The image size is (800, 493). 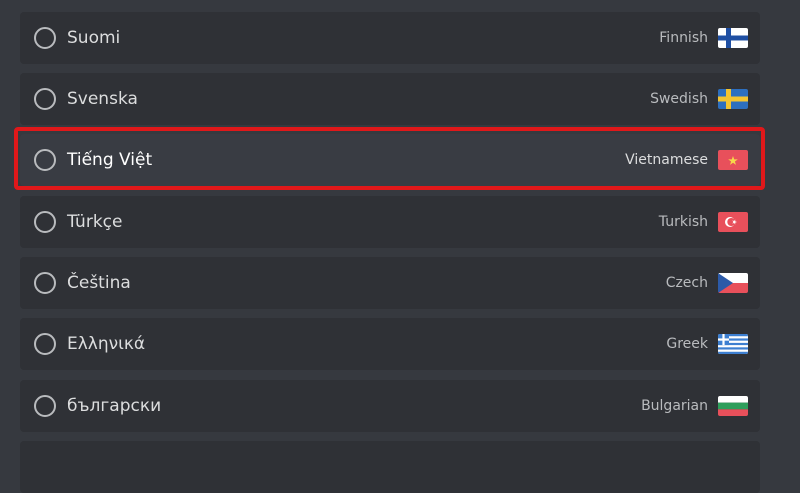 What do you see at coordinates (666, 160) in the screenshot?
I see `language-english-name: Vietnamese` at bounding box center [666, 160].